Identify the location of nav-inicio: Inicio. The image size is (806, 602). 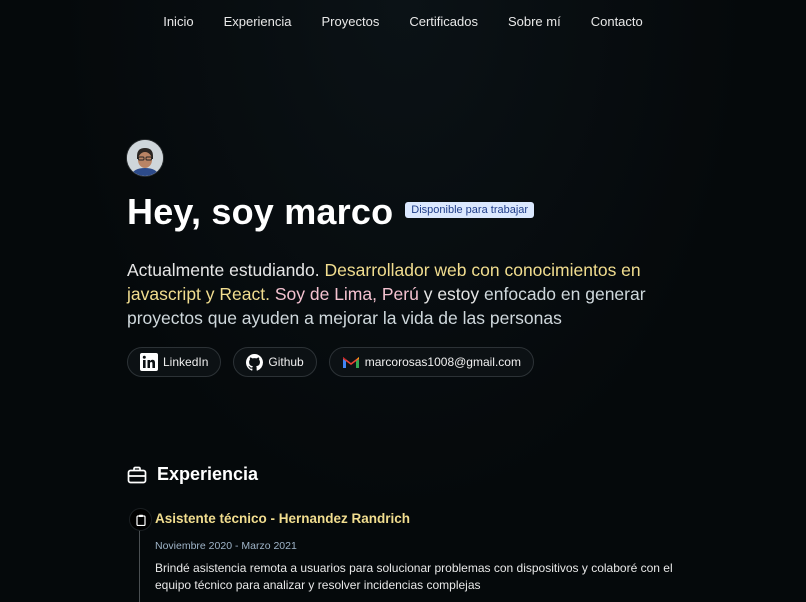
(178, 21).